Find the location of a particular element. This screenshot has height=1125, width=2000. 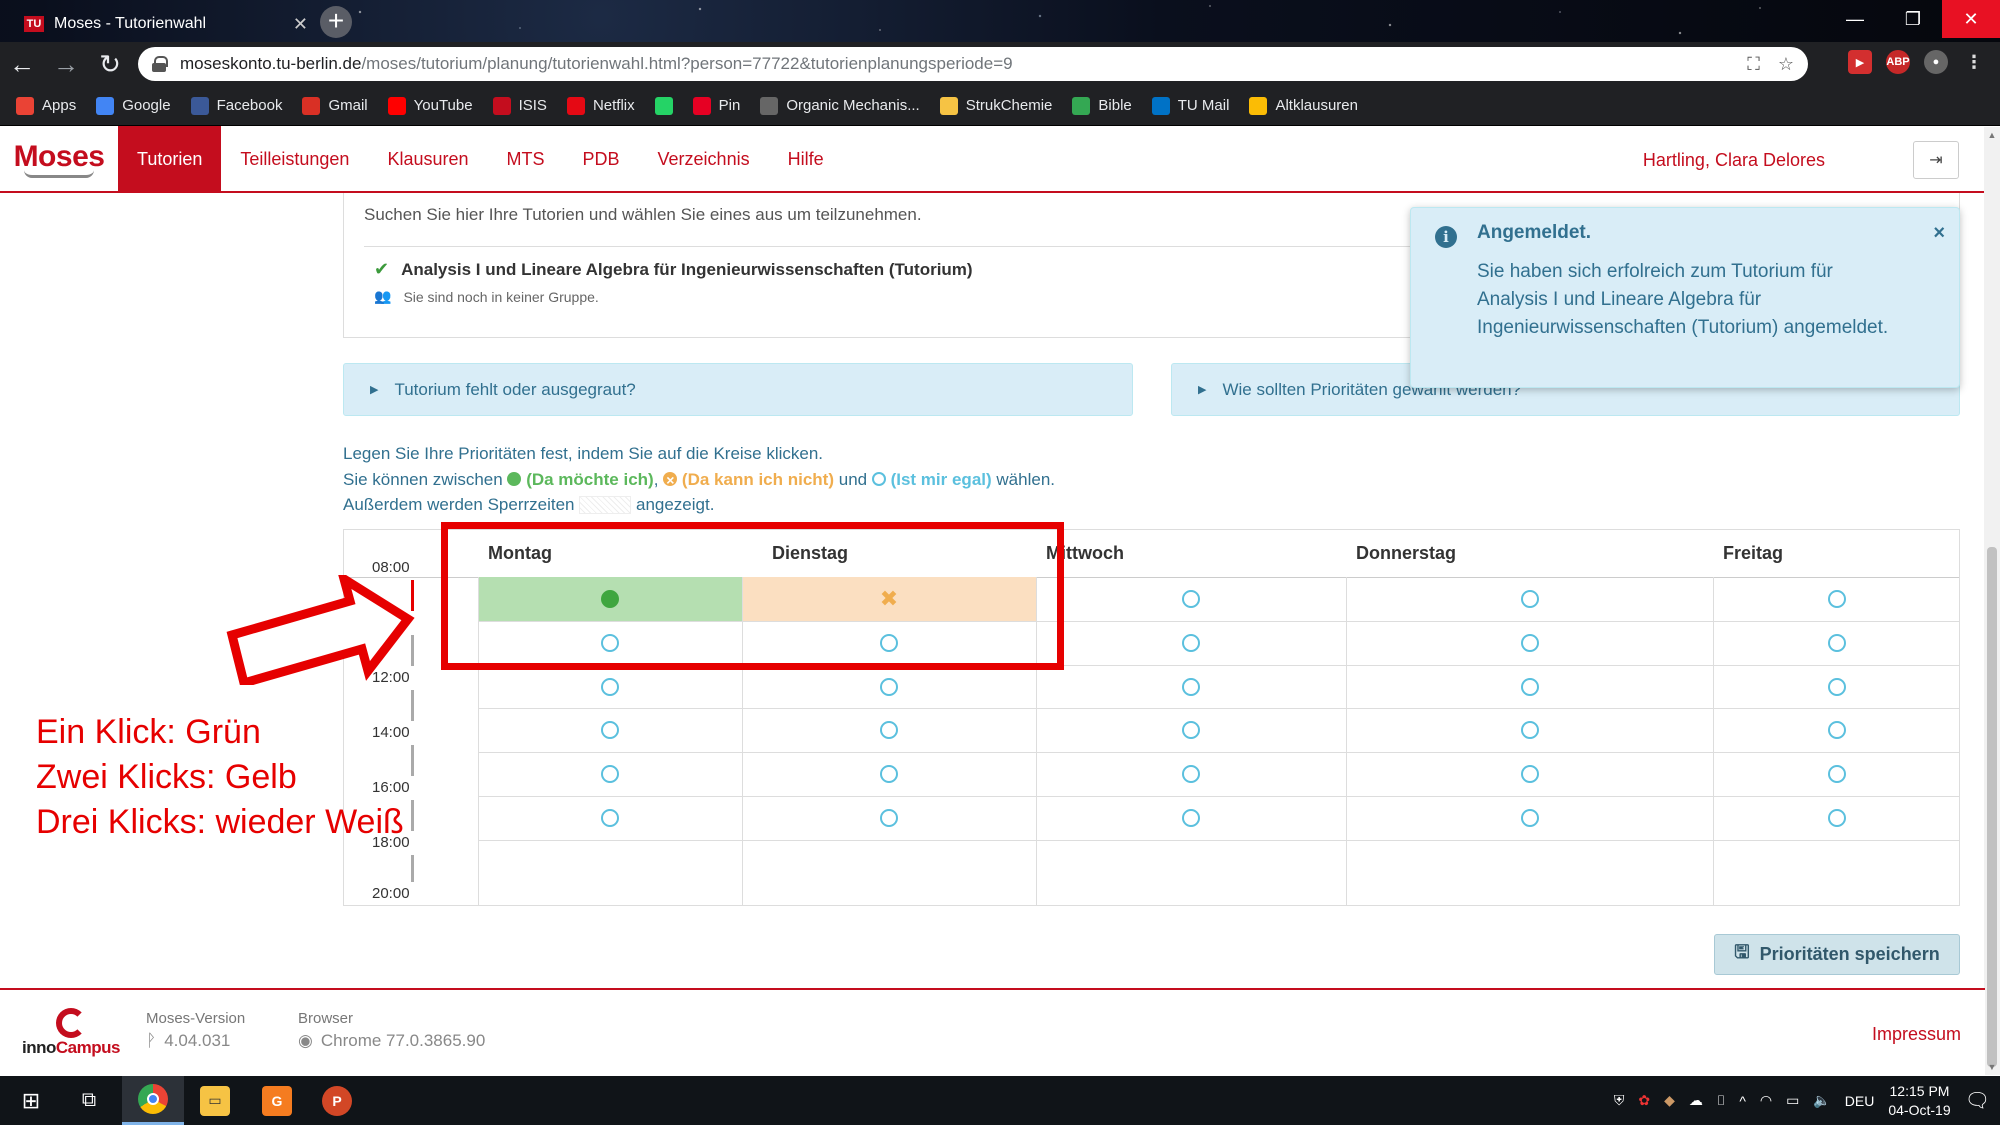

nav-item-mts: MTS is located at coordinates (526, 159).